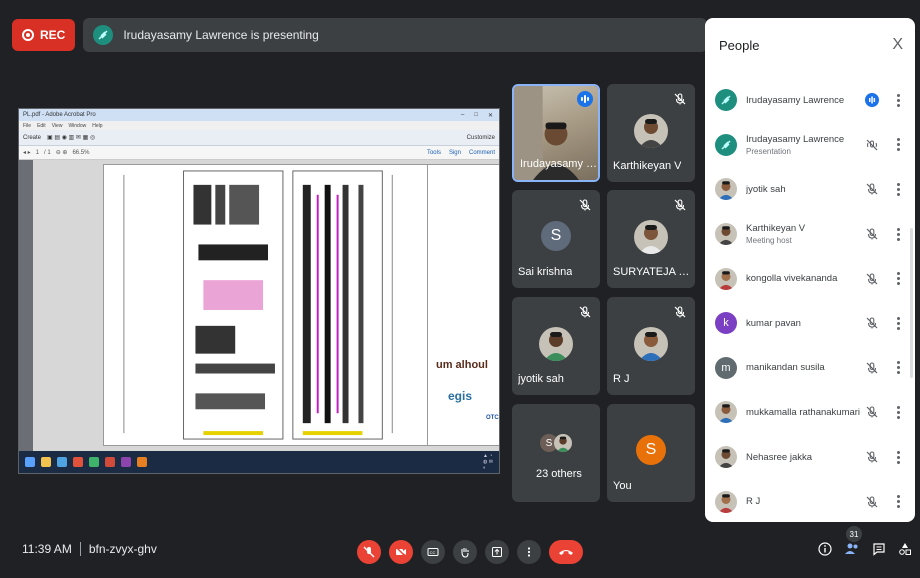  I want to click on create-button: Create, so click(32, 137).